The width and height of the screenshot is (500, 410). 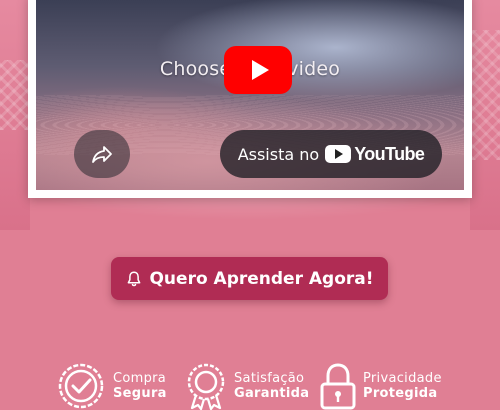 I want to click on badge-line1: Privacidade, so click(x=402, y=378).